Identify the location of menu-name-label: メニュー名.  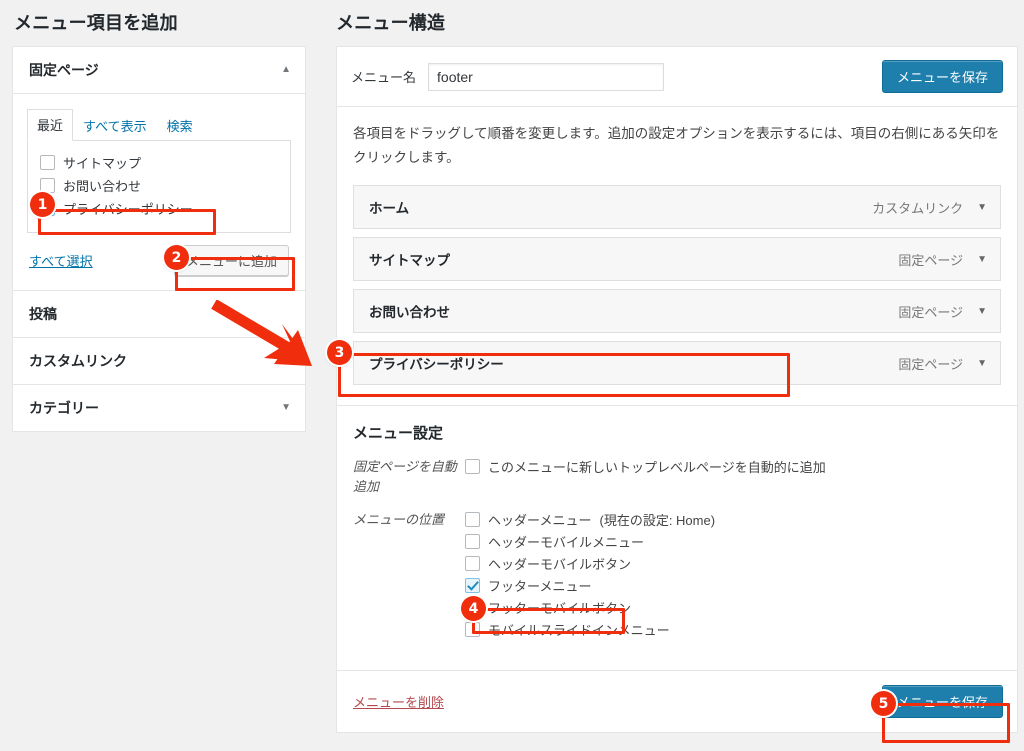
(384, 77).